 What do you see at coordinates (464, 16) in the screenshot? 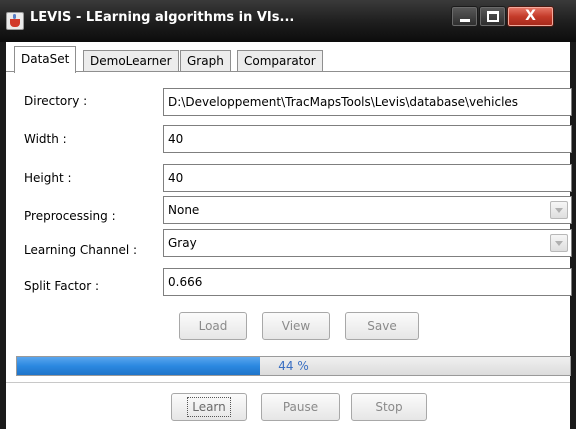
I see `minimize-button` at bounding box center [464, 16].